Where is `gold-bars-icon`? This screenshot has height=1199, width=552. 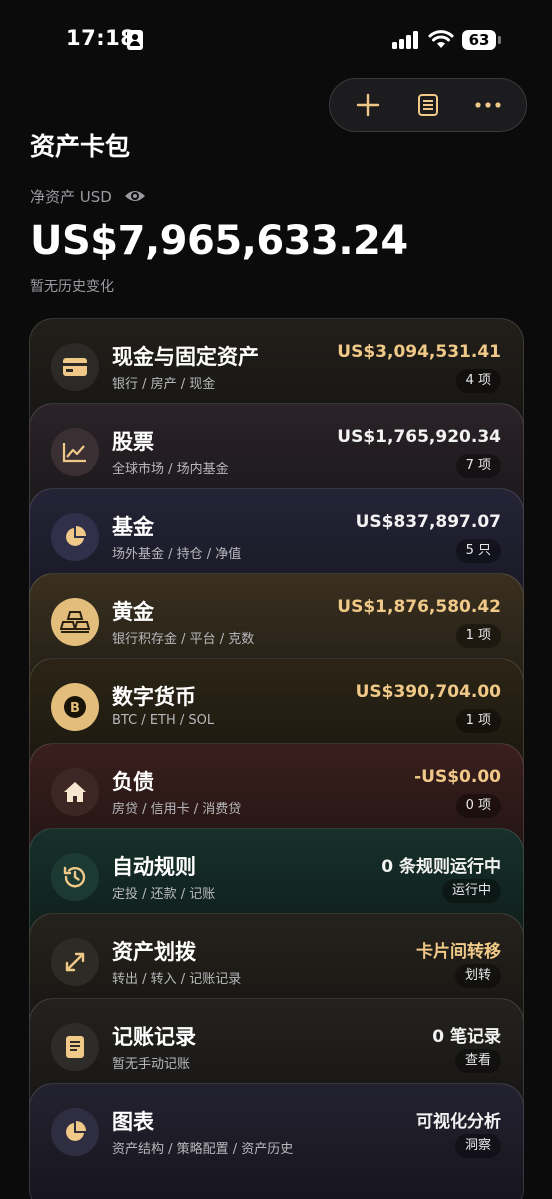 gold-bars-icon is located at coordinates (75, 622).